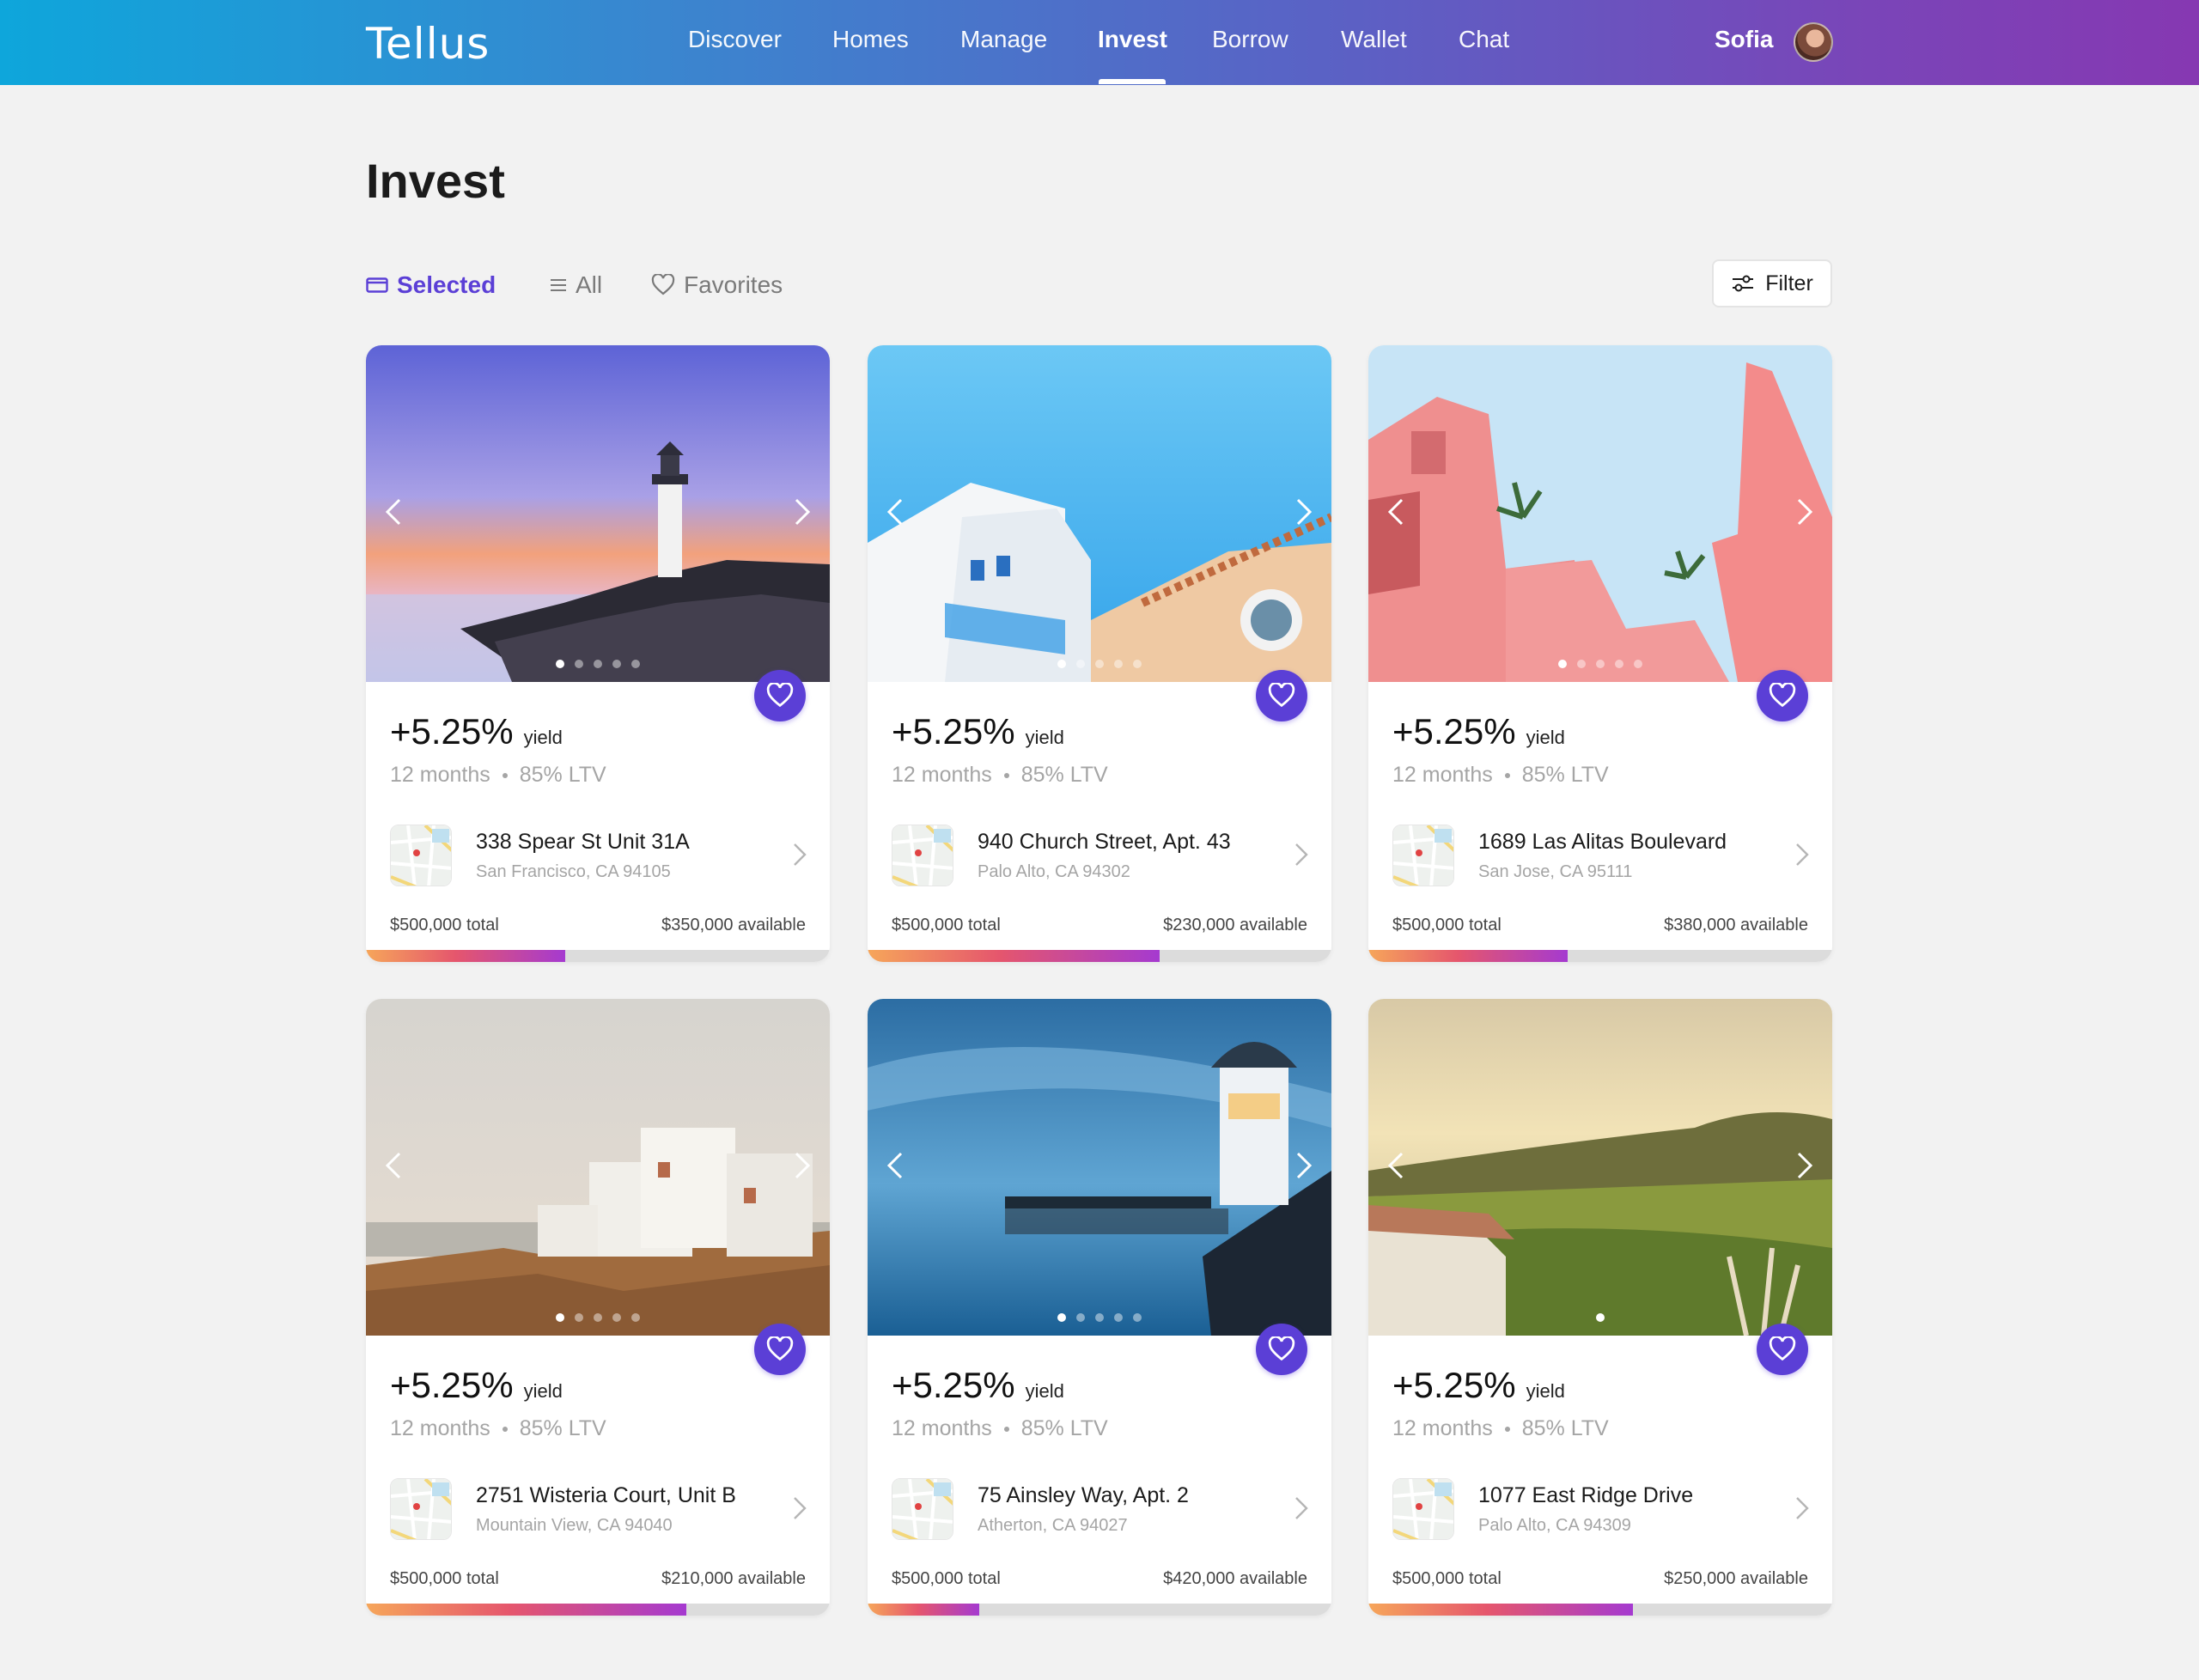  Describe the element at coordinates (1104, 843) in the screenshot. I see `property-address: 940 Church Street, Apt. 43` at that location.